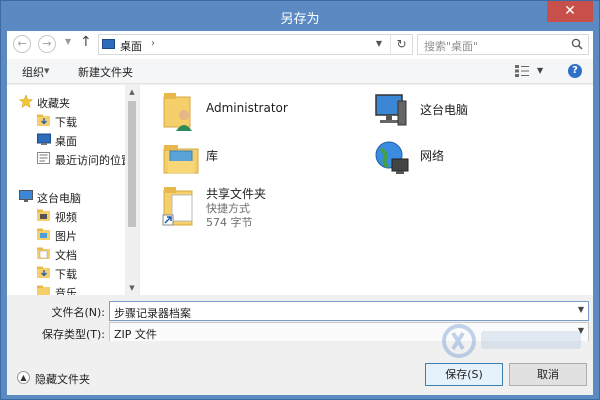 The image size is (600, 400). What do you see at coordinates (153, 43) in the screenshot?
I see `breadcrumb-arrow-icon: ›` at bounding box center [153, 43].